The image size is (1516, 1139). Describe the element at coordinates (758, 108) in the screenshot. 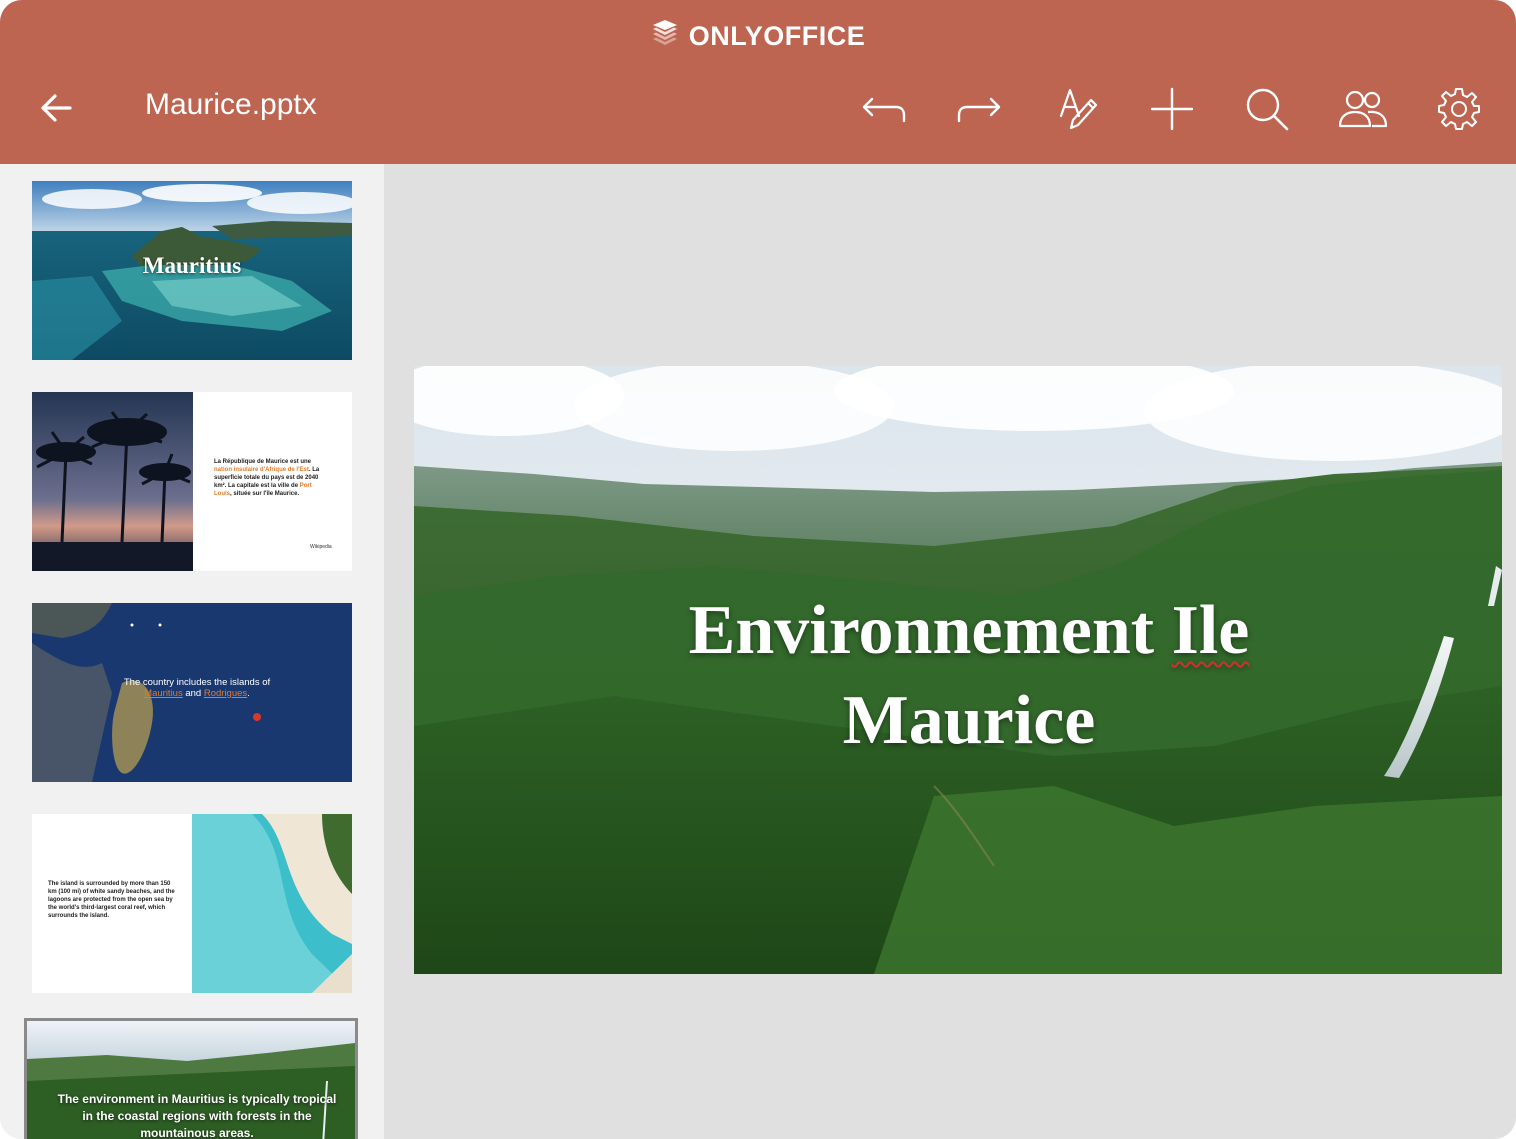

I see `toolbar: Maurice.pptx` at that location.